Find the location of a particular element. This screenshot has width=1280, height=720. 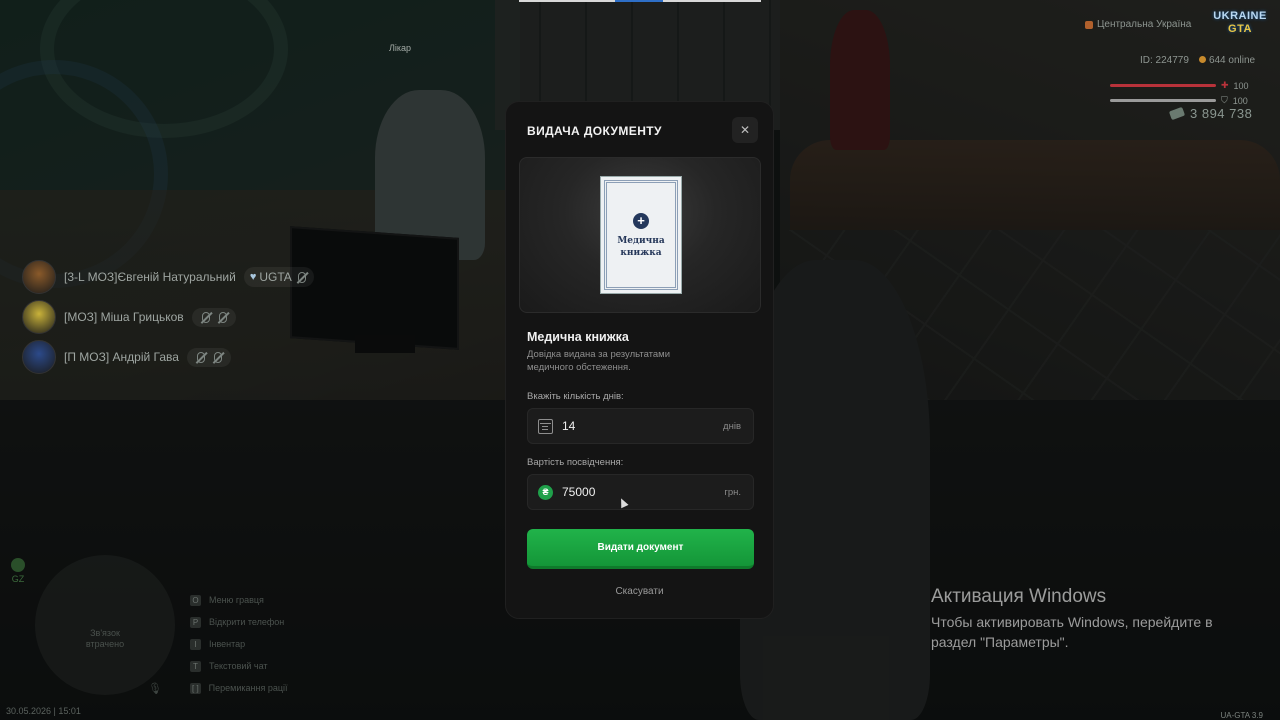

minimap-status-line: Зв'язок is located at coordinates (105, 633).